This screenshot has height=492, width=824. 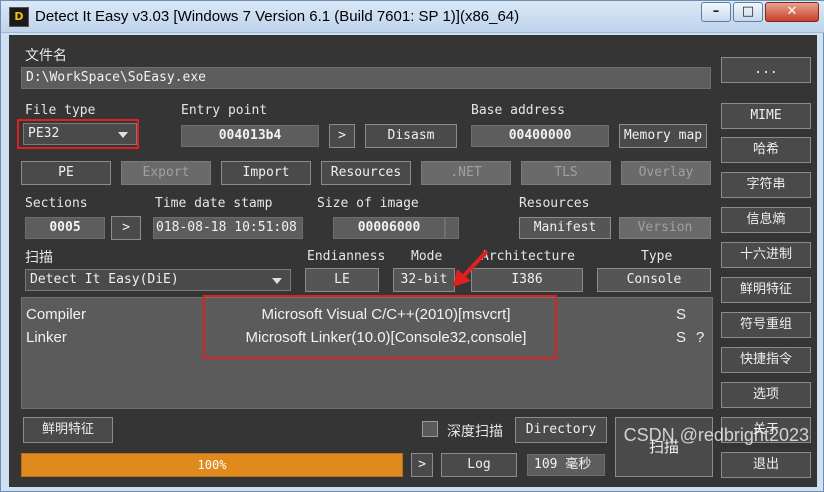 I want to click on app-icon: D, so click(x=19, y=17).